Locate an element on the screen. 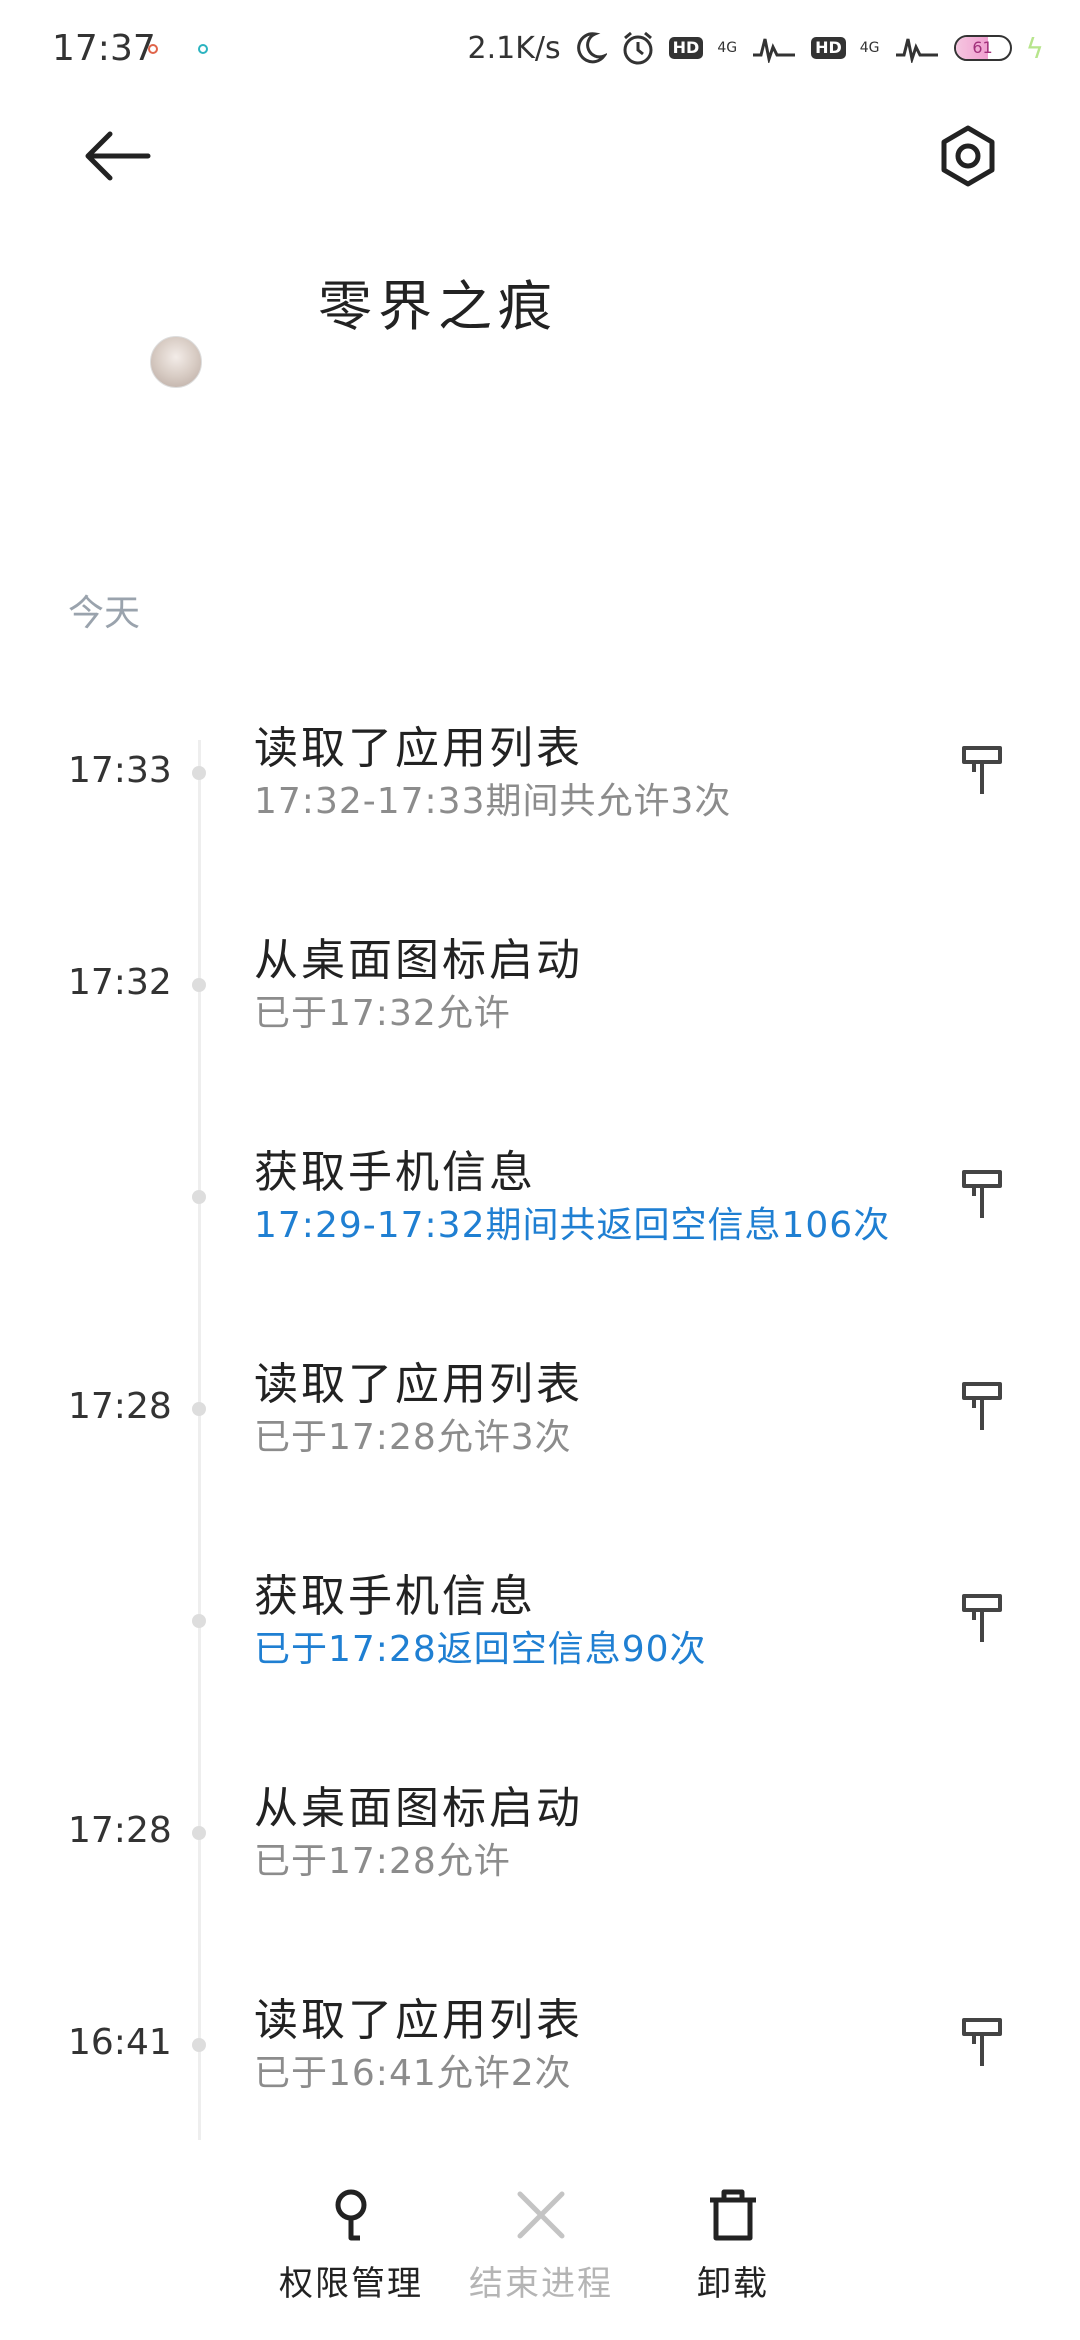 This screenshot has width=1080, height=2340. timeline-subtitle: 已于17:28允许3次 is located at coordinates (413, 1437).